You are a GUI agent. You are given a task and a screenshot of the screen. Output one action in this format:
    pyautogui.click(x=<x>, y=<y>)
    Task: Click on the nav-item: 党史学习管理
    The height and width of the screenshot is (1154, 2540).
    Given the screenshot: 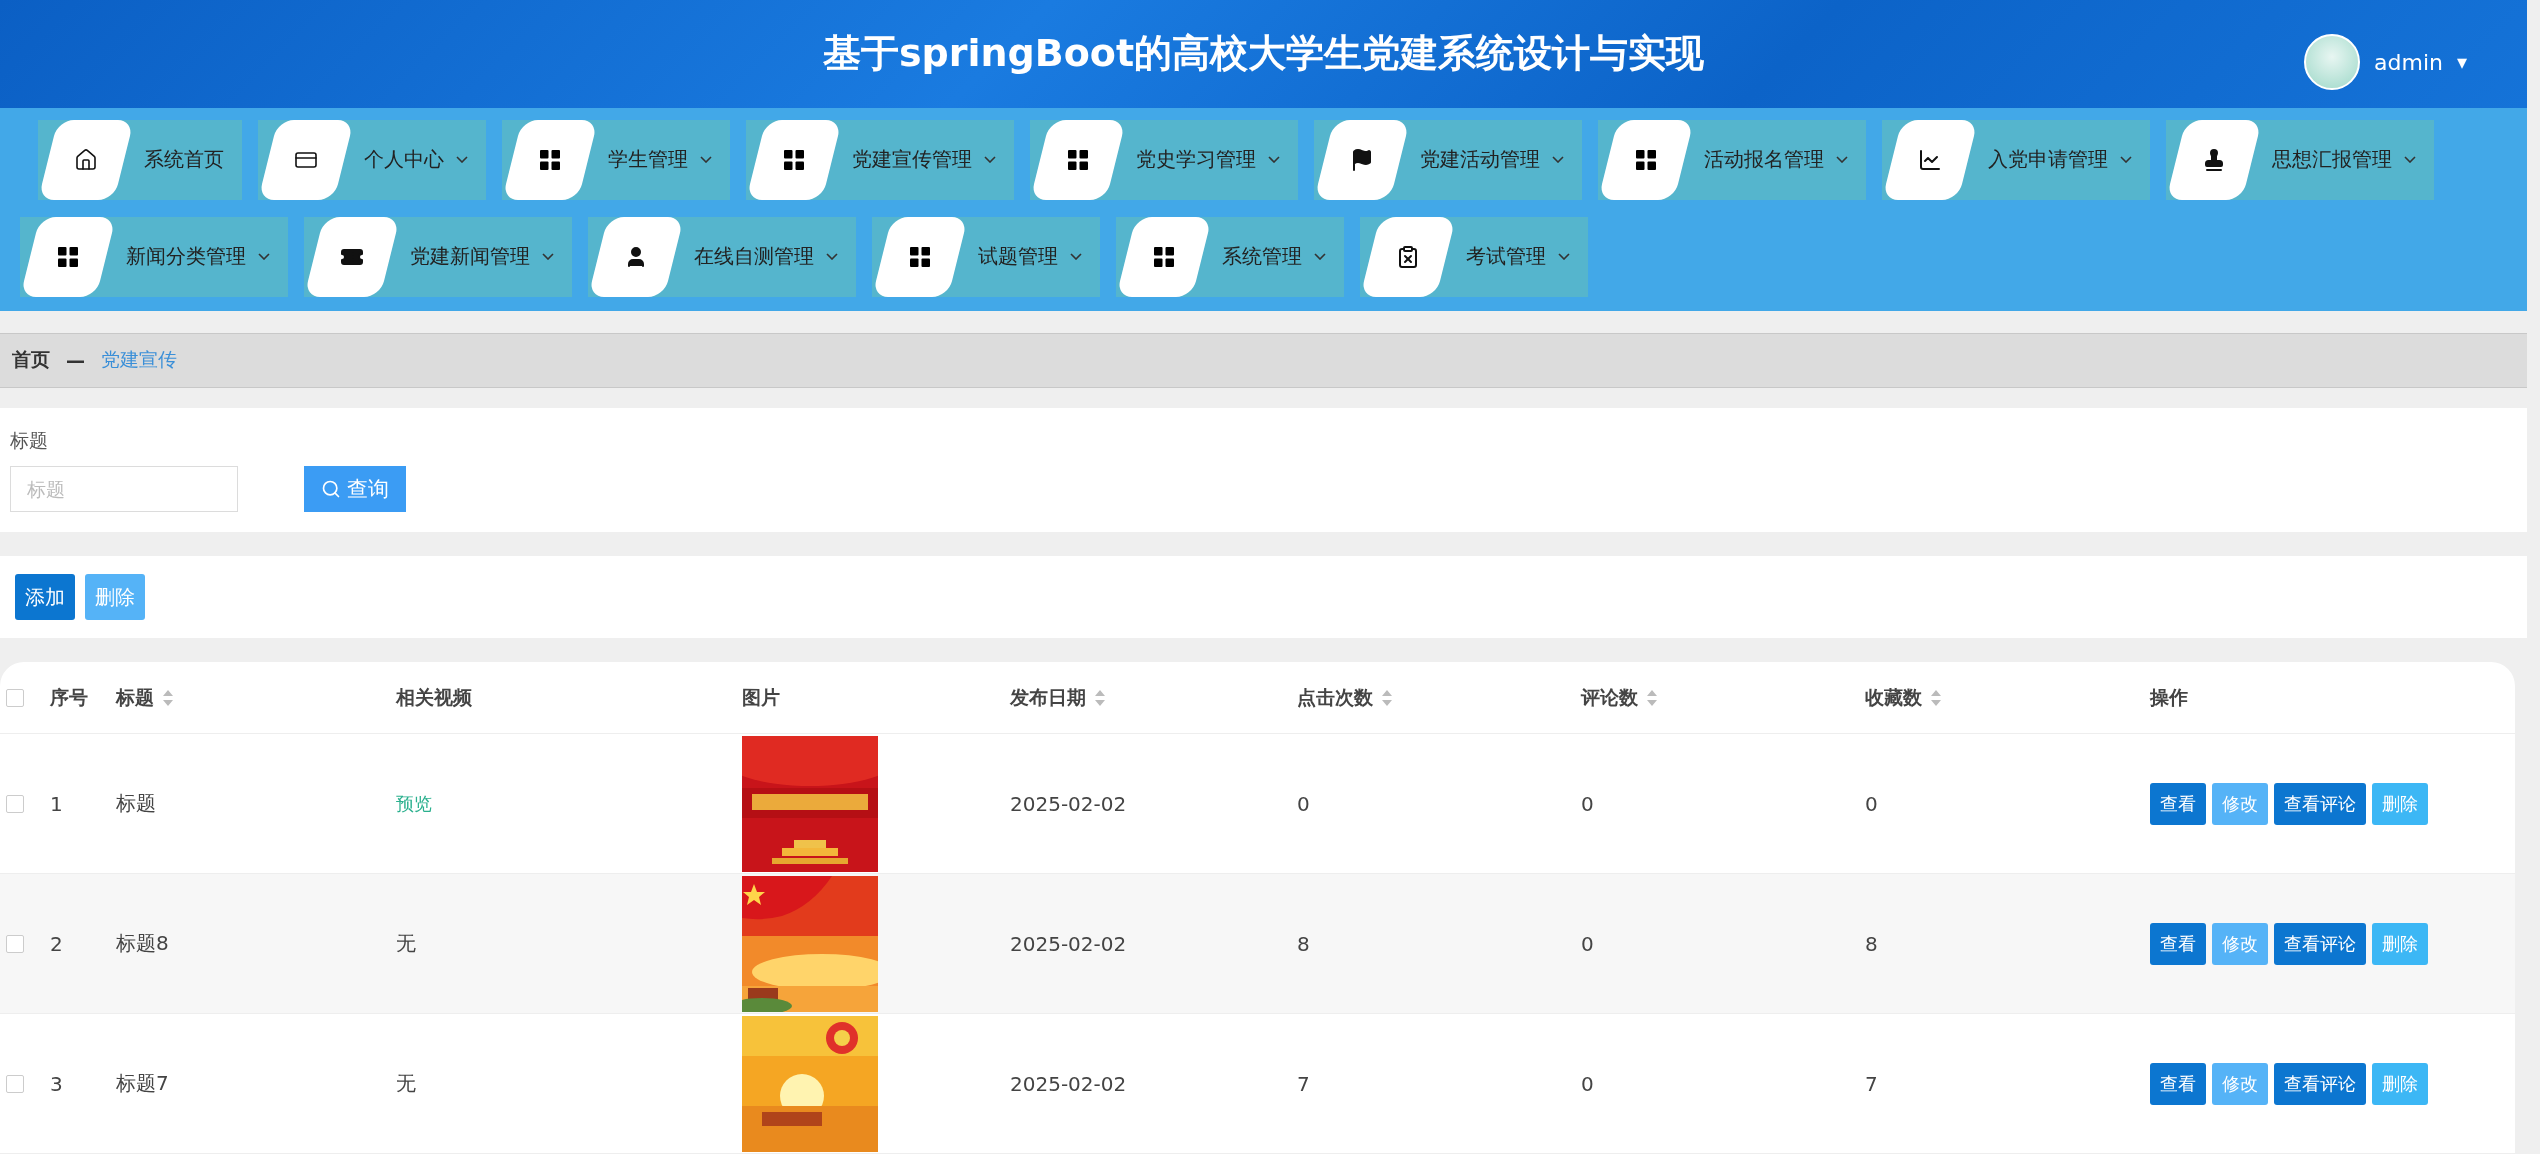 What is the action you would take?
    pyautogui.click(x=1164, y=159)
    